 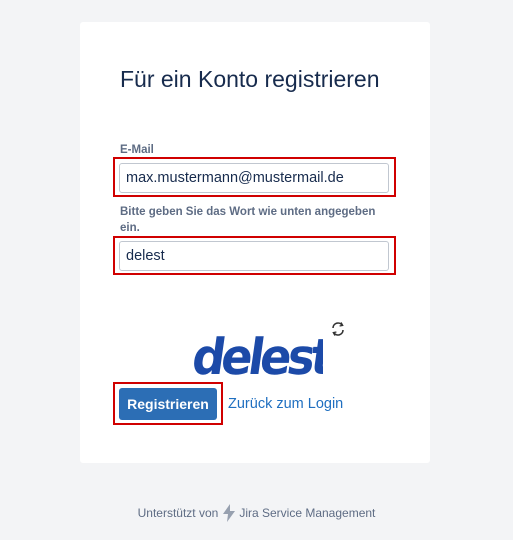 I want to click on page-title: Für ein Konto registrieren, so click(x=250, y=79).